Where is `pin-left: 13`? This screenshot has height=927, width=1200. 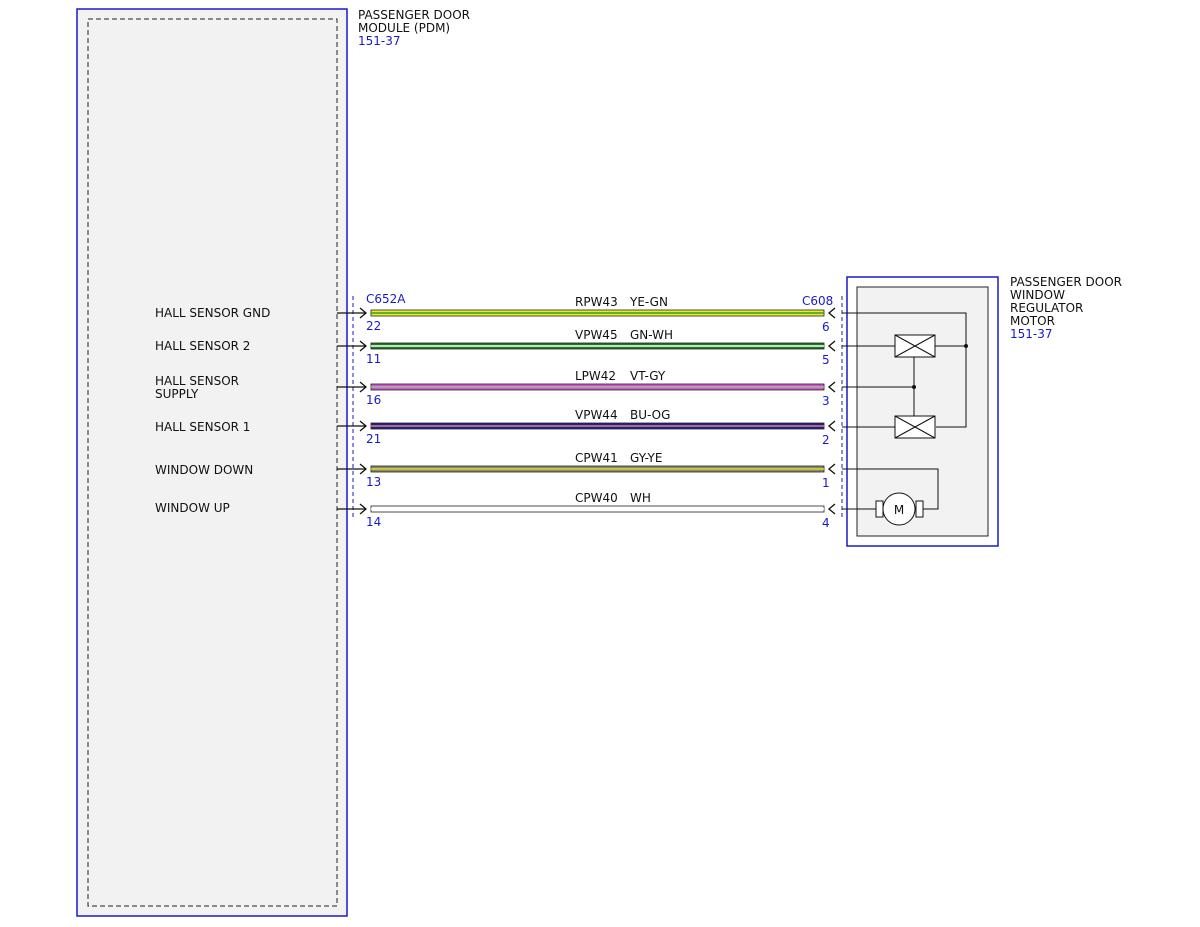 pin-left: 13 is located at coordinates (373, 482).